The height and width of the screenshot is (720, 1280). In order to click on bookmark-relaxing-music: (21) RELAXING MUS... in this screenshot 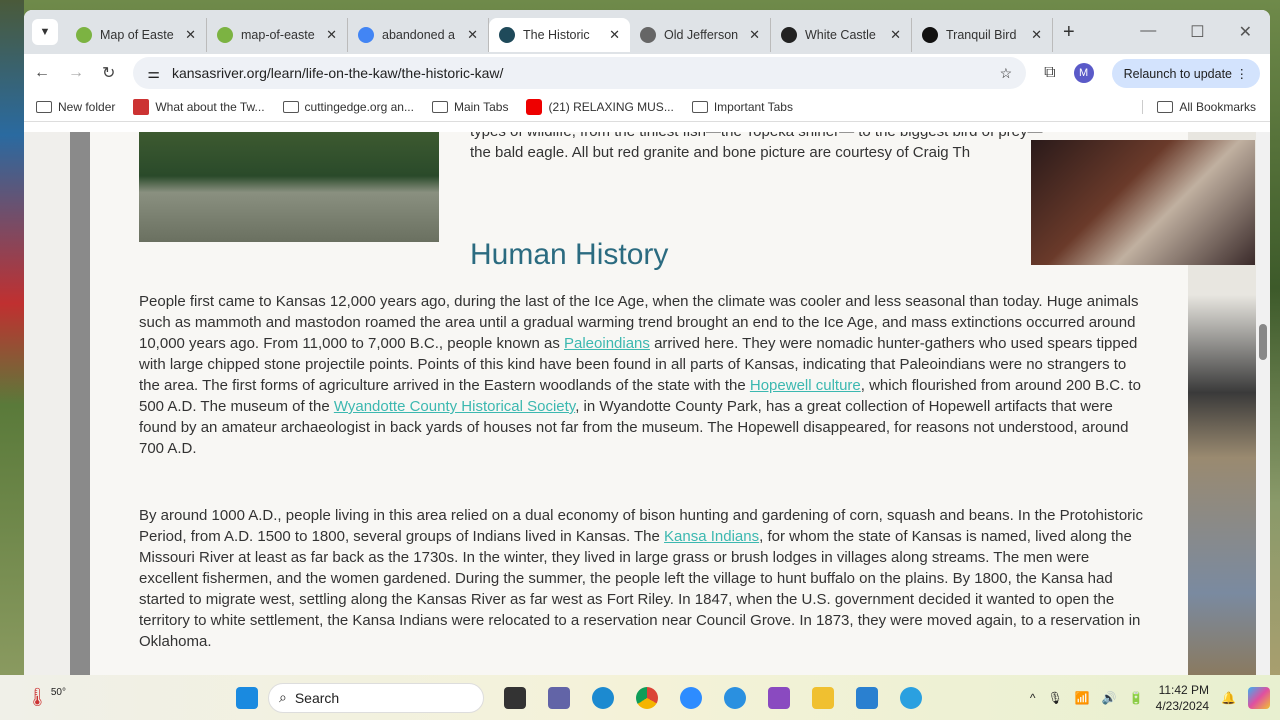, I will do `click(600, 106)`.